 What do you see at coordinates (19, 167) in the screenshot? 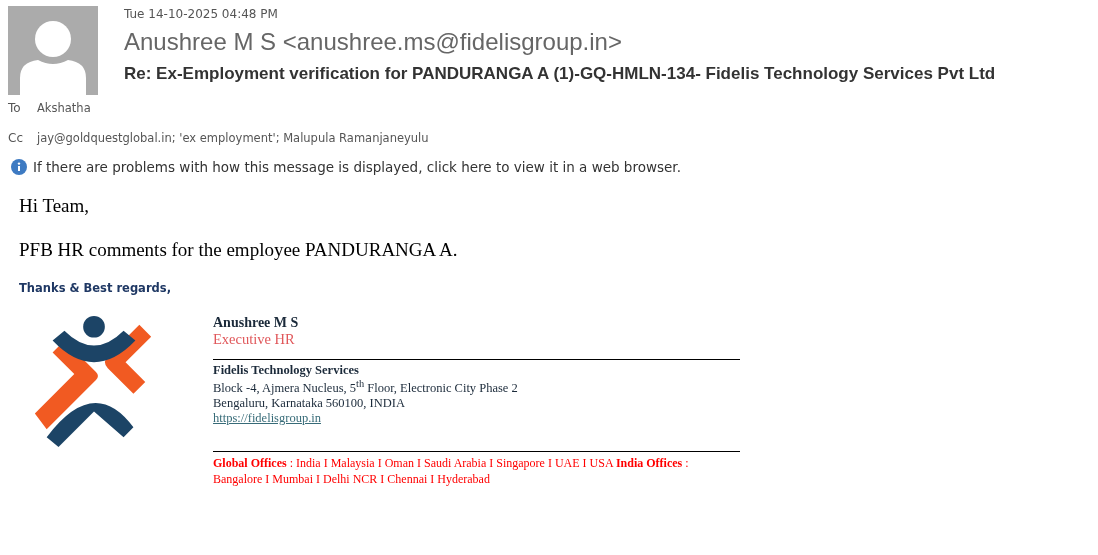
I see `info-icon` at bounding box center [19, 167].